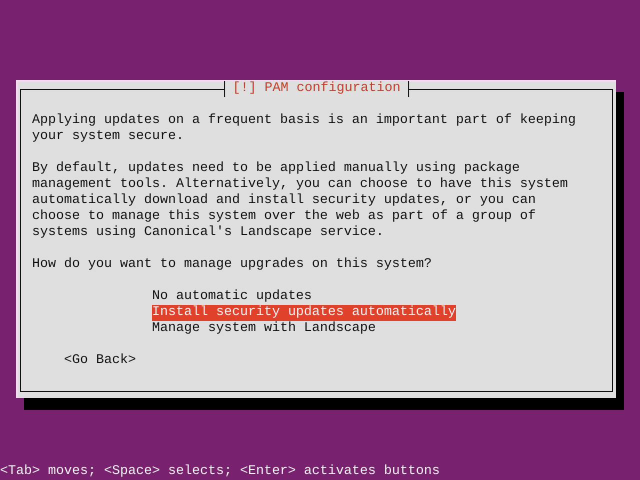 The height and width of the screenshot is (480, 640). I want to click on menu-option: Install security updates automatically, so click(304, 313).